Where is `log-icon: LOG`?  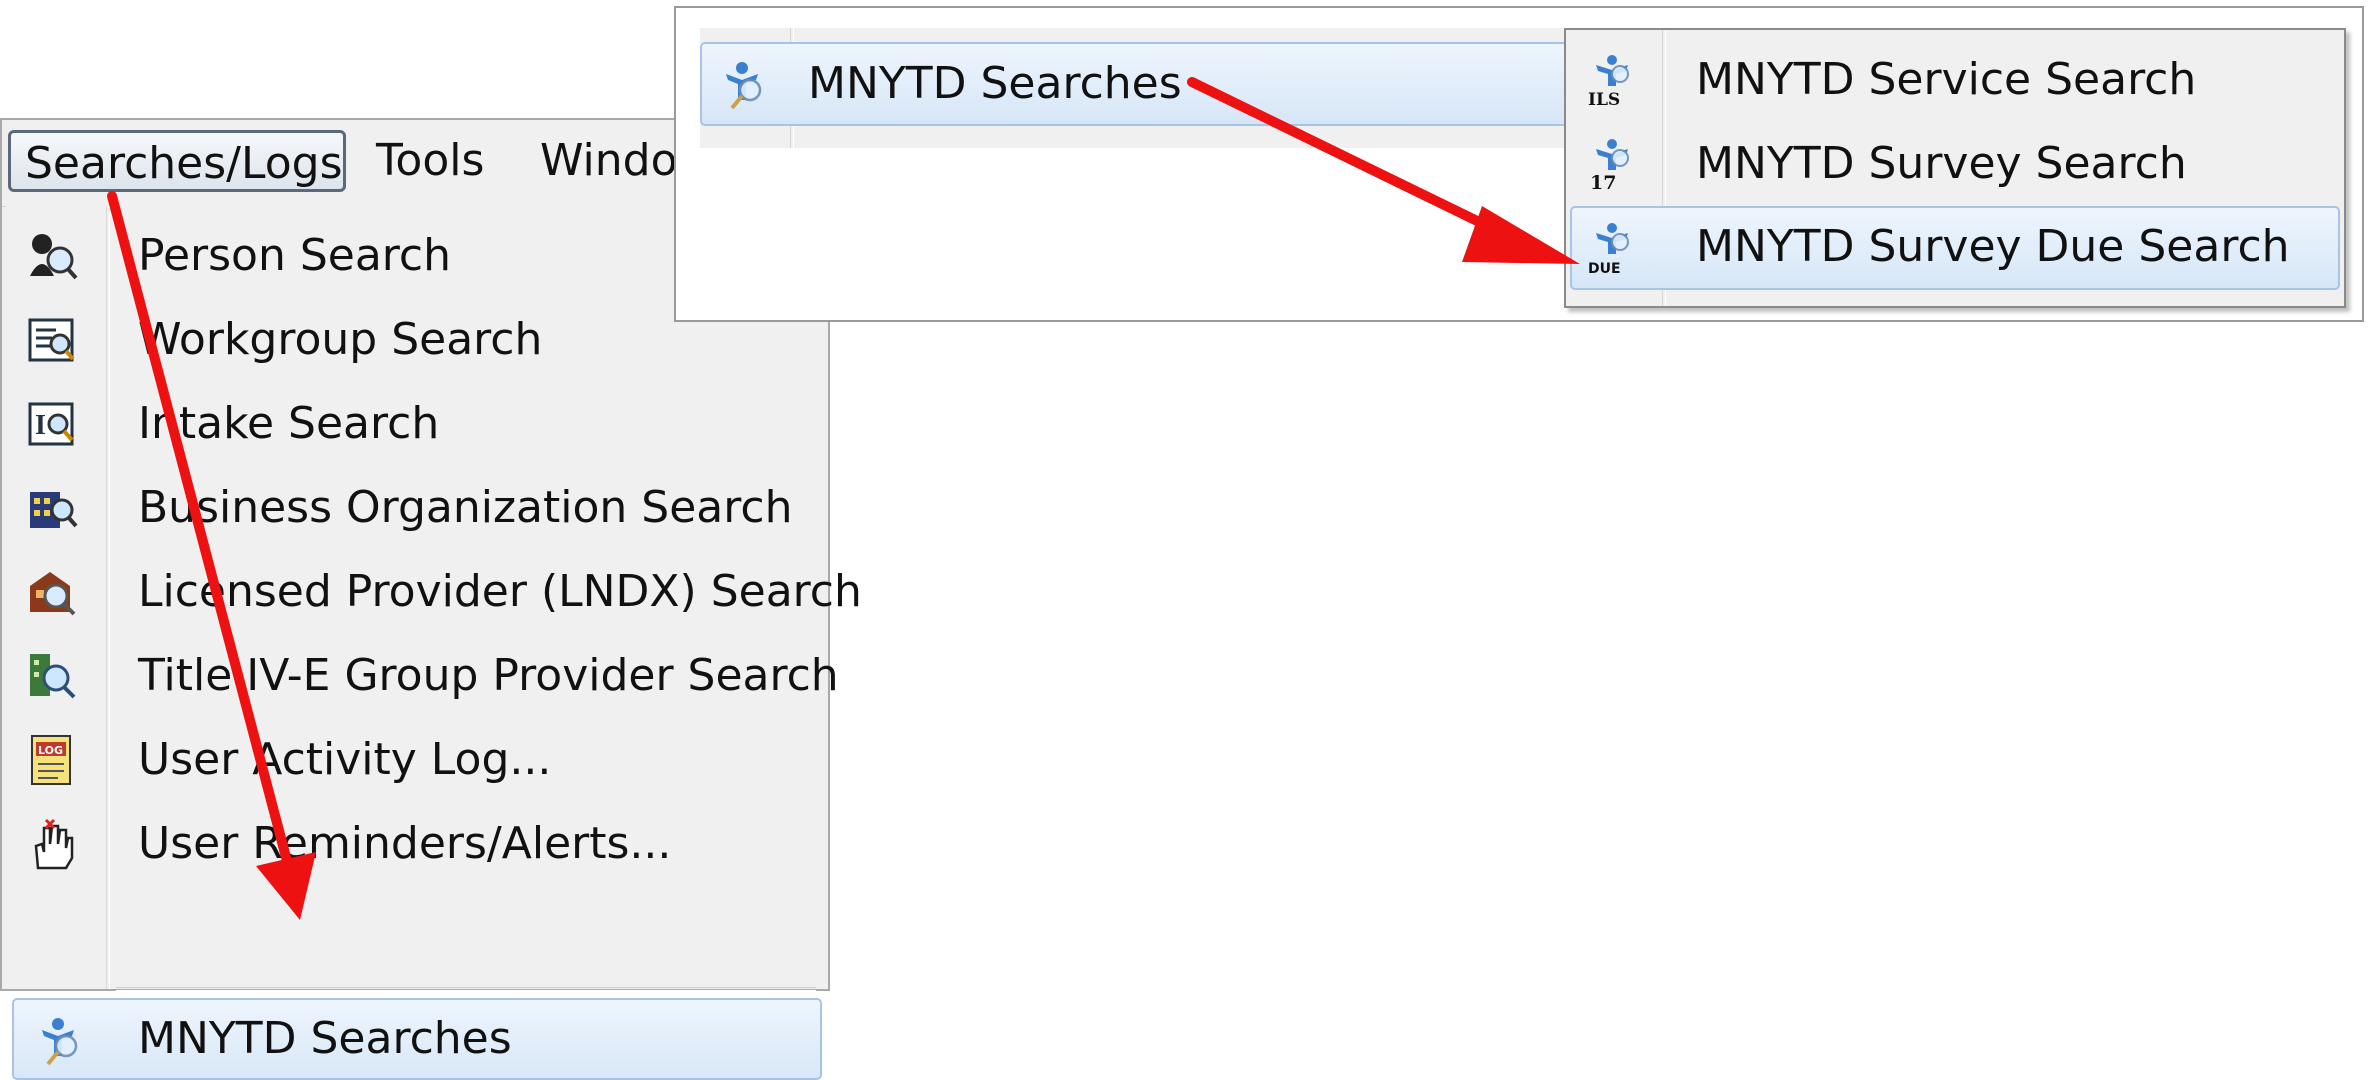 log-icon: LOG is located at coordinates (51, 760).